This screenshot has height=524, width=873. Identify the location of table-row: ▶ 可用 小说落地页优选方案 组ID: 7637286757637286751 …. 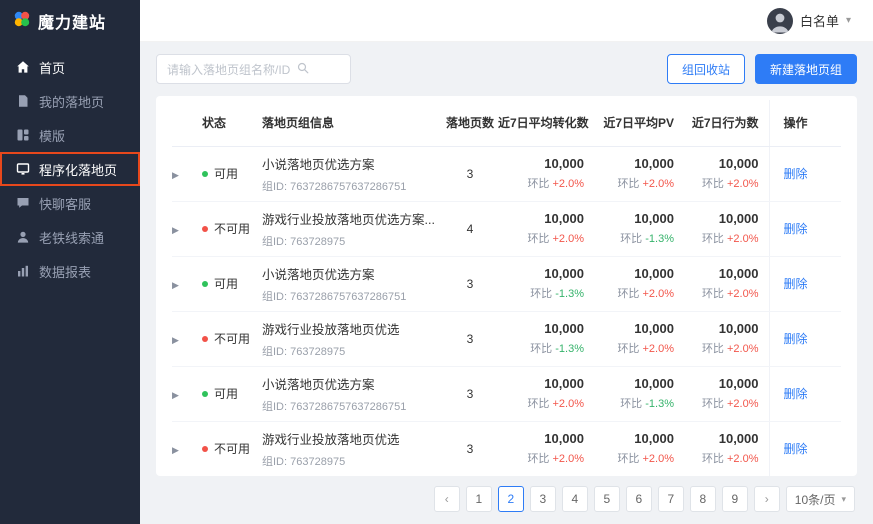
(506, 174).